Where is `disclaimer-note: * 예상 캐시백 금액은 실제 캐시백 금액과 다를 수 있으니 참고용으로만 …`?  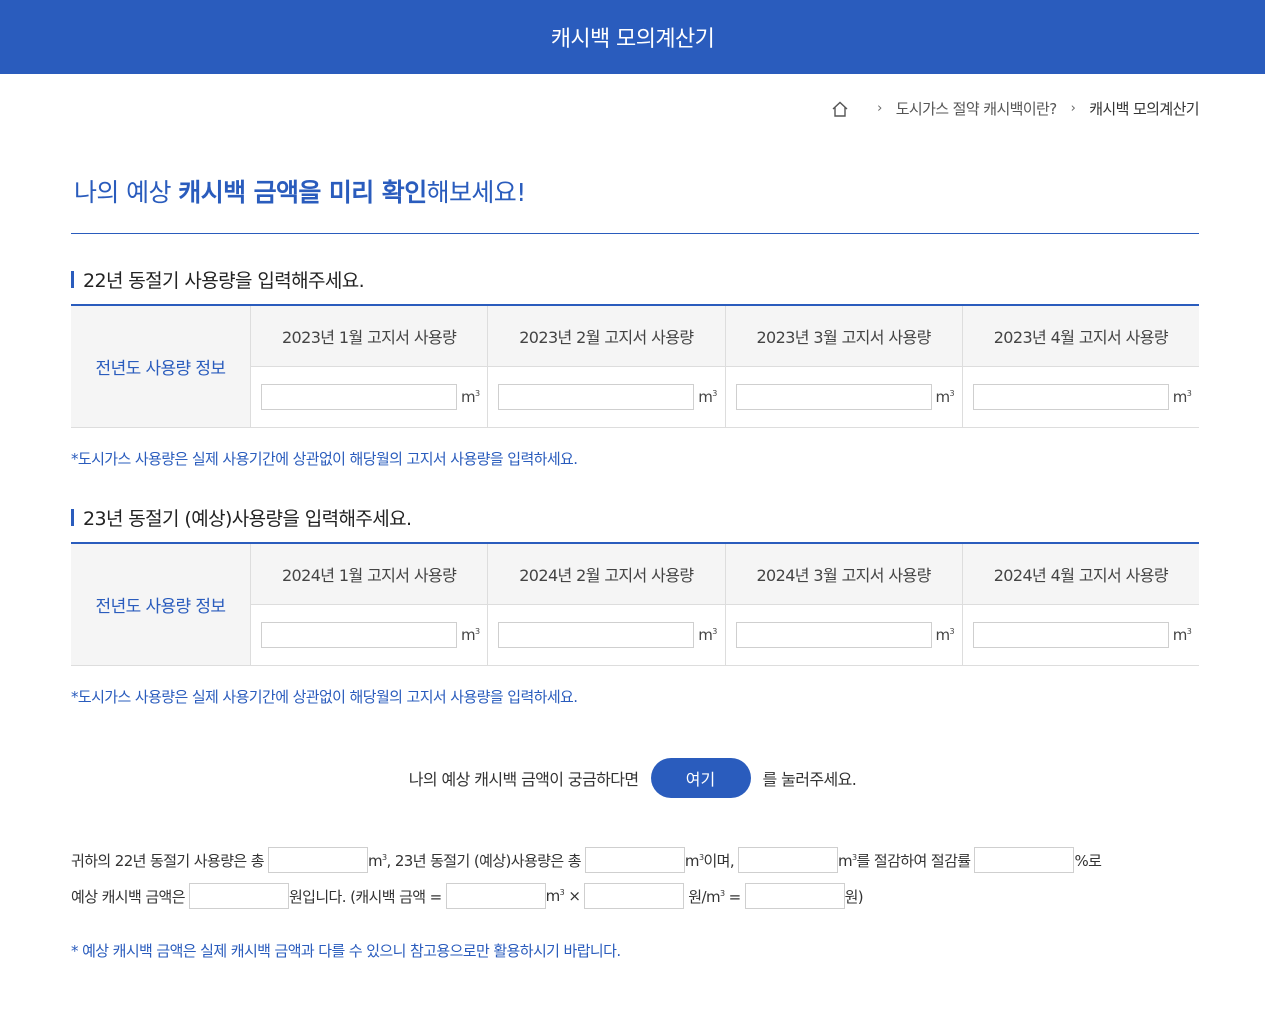 disclaimer-note: * 예상 캐시백 금액은 실제 캐시백 금액과 다를 수 있으니 참고용으로만 … is located at coordinates (346, 951).